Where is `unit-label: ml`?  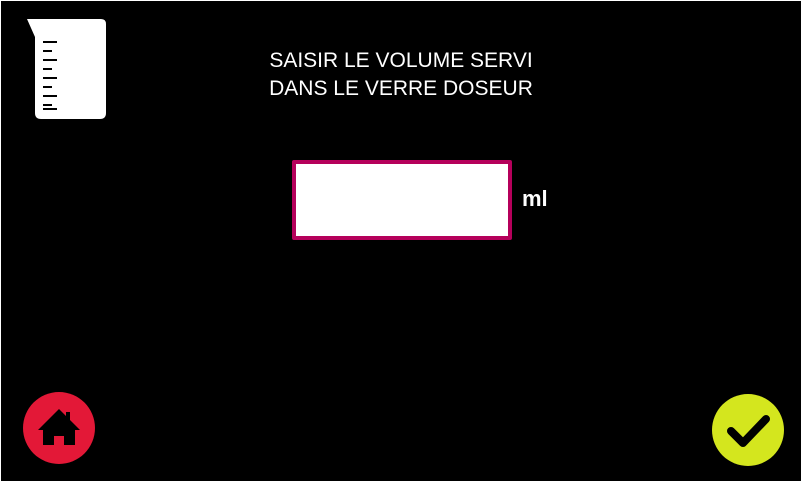 unit-label: ml is located at coordinates (535, 198).